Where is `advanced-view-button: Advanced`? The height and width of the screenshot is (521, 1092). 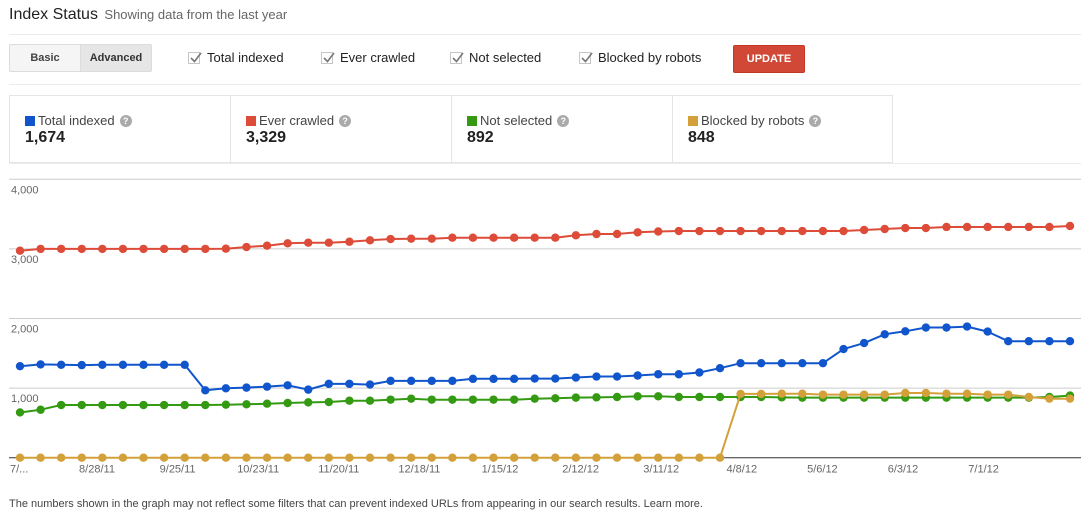
advanced-view-button: Advanced is located at coordinates (116, 58).